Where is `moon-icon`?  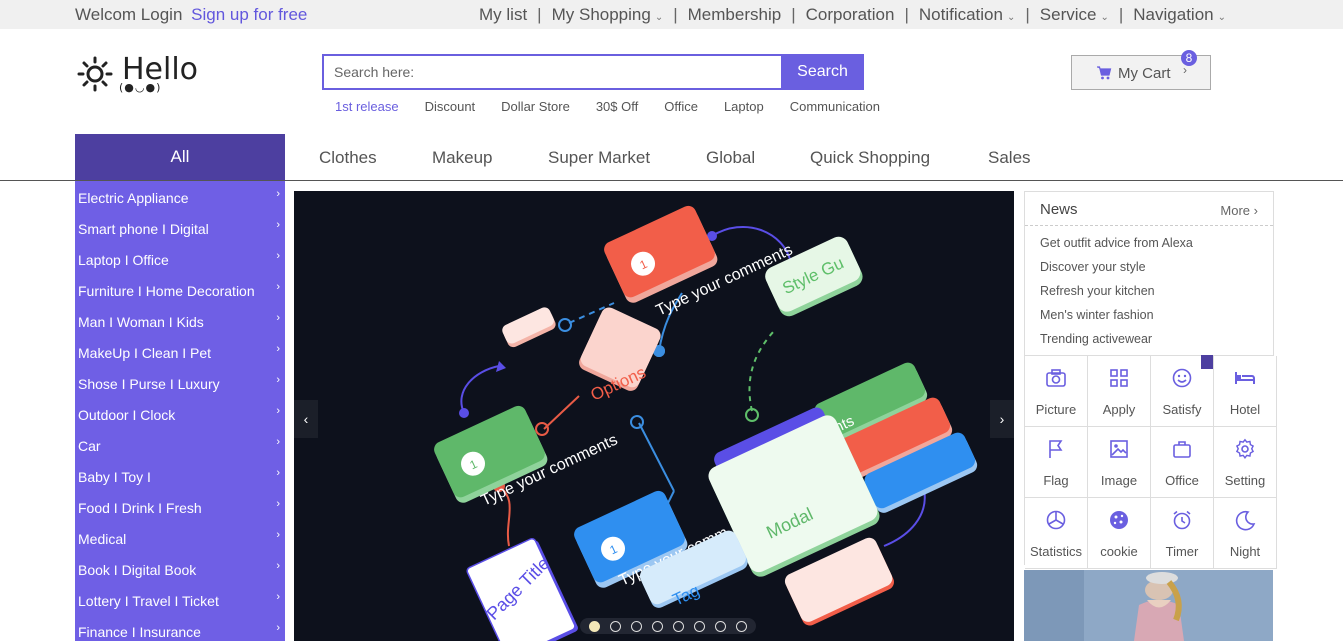 moon-icon is located at coordinates (1245, 520).